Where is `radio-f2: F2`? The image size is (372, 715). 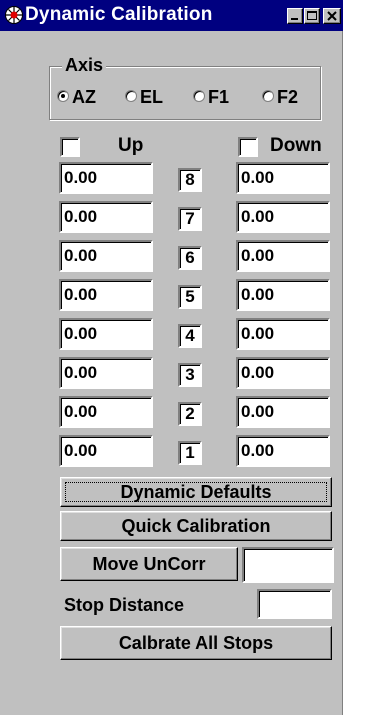
radio-f2: F2 is located at coordinates (280, 98).